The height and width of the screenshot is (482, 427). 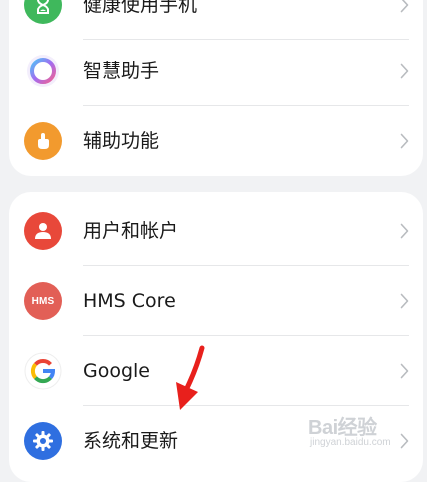 I want to click on settings-item-label: 用户和帐户, so click(x=131, y=231).